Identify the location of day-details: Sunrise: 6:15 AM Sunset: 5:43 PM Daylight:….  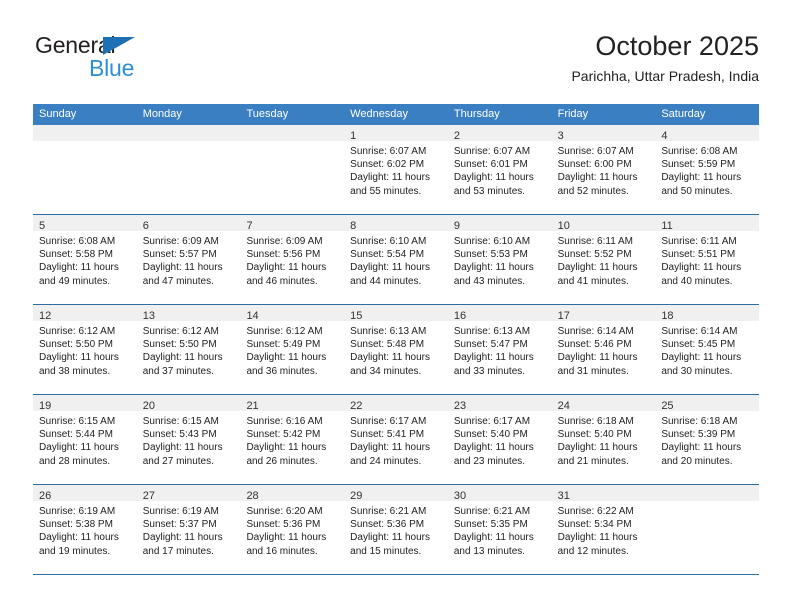
(189, 439).